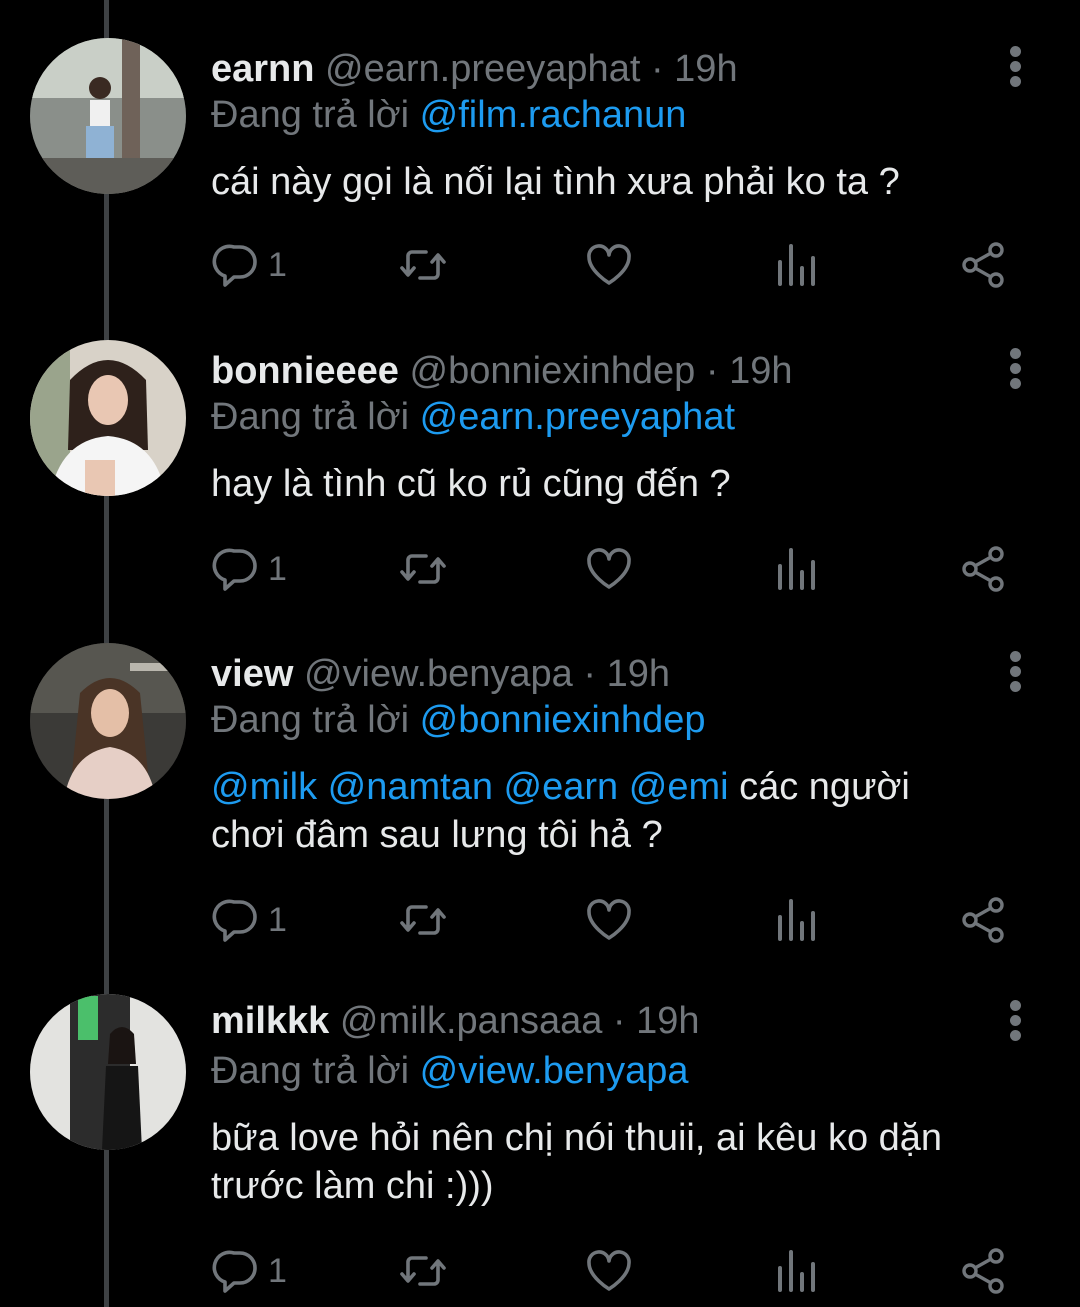 The height and width of the screenshot is (1307, 1080). What do you see at coordinates (470, 787) in the screenshot?
I see `mention-links: @milk @namtan @earn @emi` at bounding box center [470, 787].